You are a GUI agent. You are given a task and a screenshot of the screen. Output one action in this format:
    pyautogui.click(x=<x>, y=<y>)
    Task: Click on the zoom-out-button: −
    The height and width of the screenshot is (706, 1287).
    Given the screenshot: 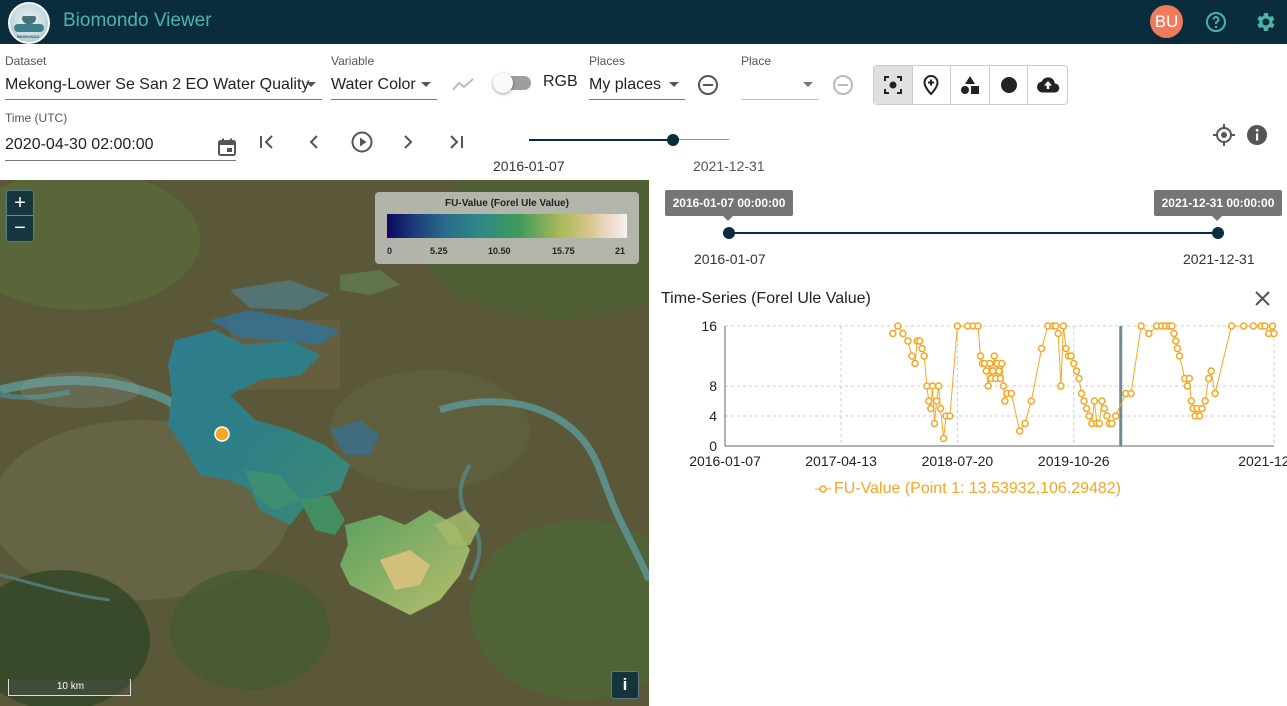 What is the action you would take?
    pyautogui.click(x=20, y=228)
    